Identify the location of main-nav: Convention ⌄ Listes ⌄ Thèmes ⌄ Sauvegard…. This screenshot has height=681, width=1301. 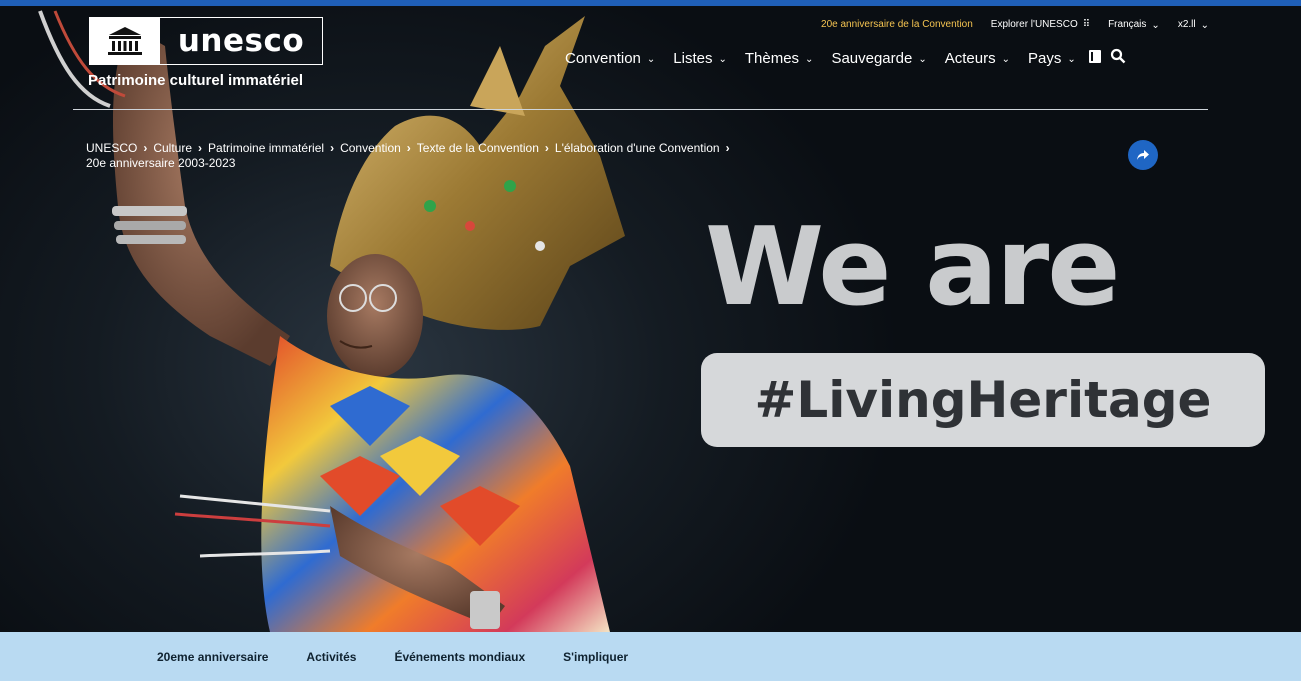
(845, 58).